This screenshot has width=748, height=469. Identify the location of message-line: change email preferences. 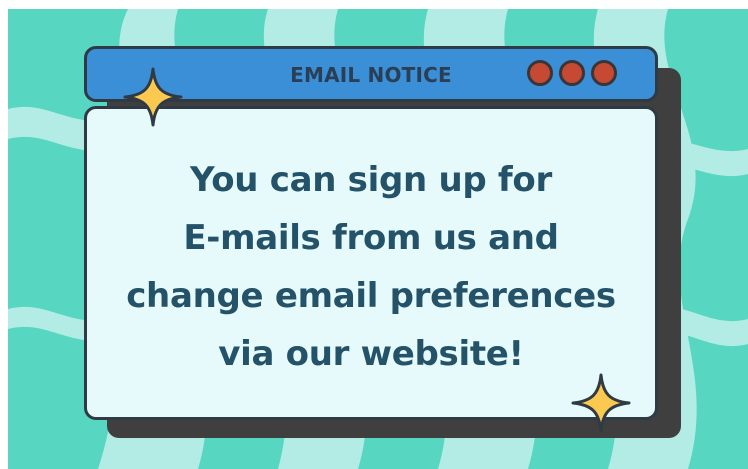
(371, 296).